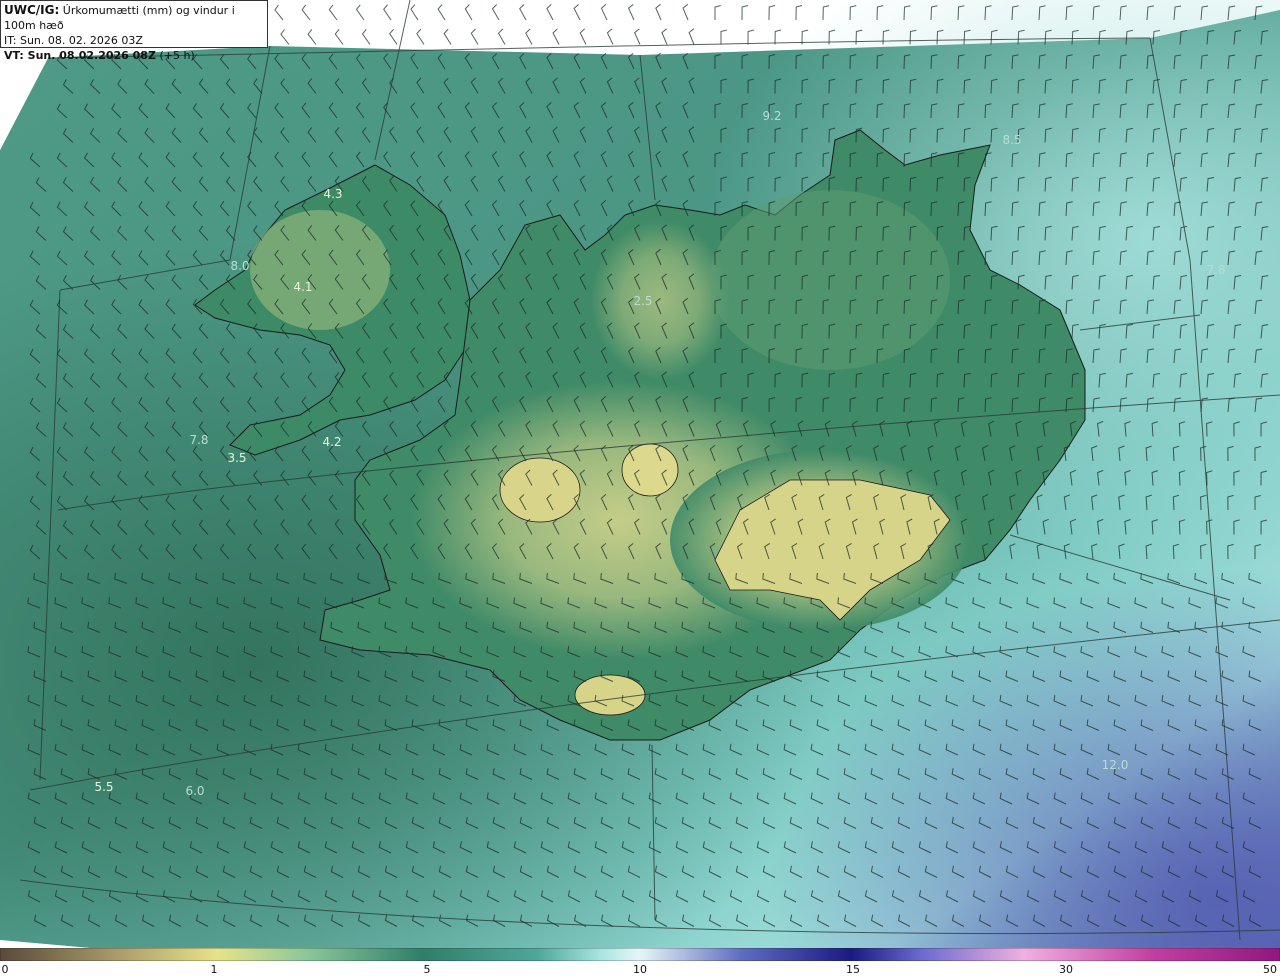 The height and width of the screenshot is (978, 1280). I want to click on forecast-offset: (+5 h), so click(177, 55).